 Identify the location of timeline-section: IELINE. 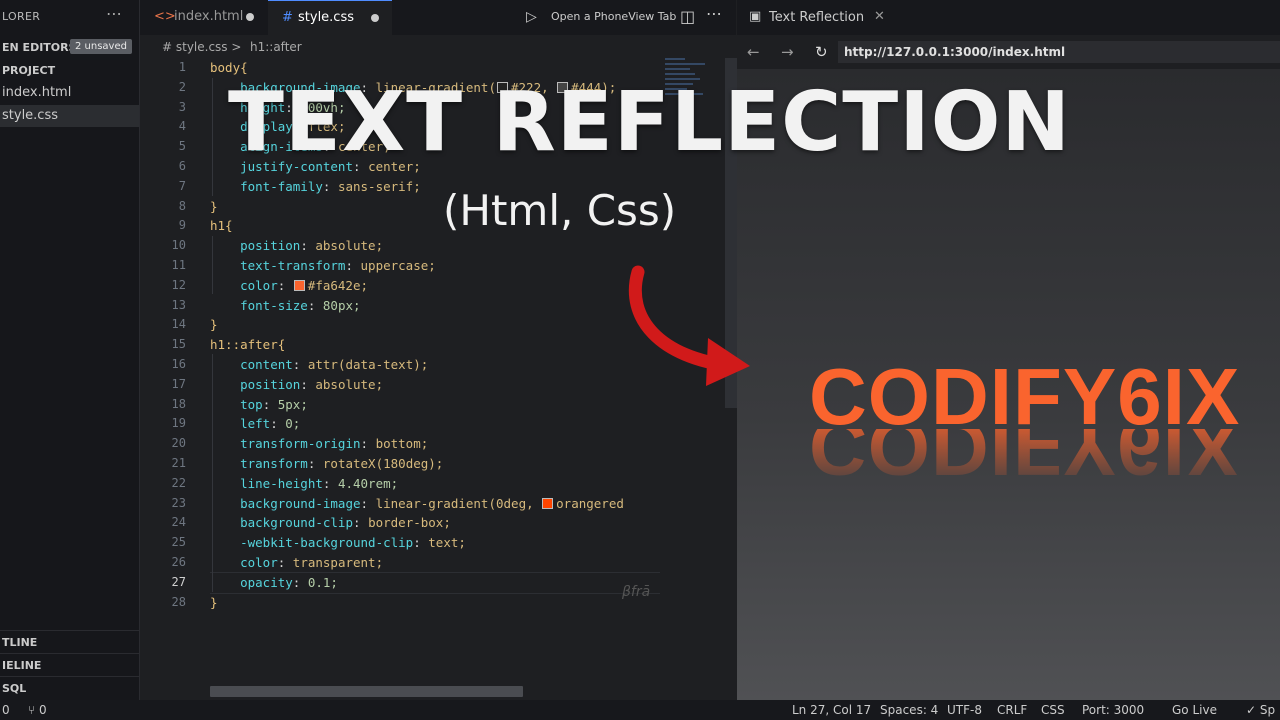
(69, 664).